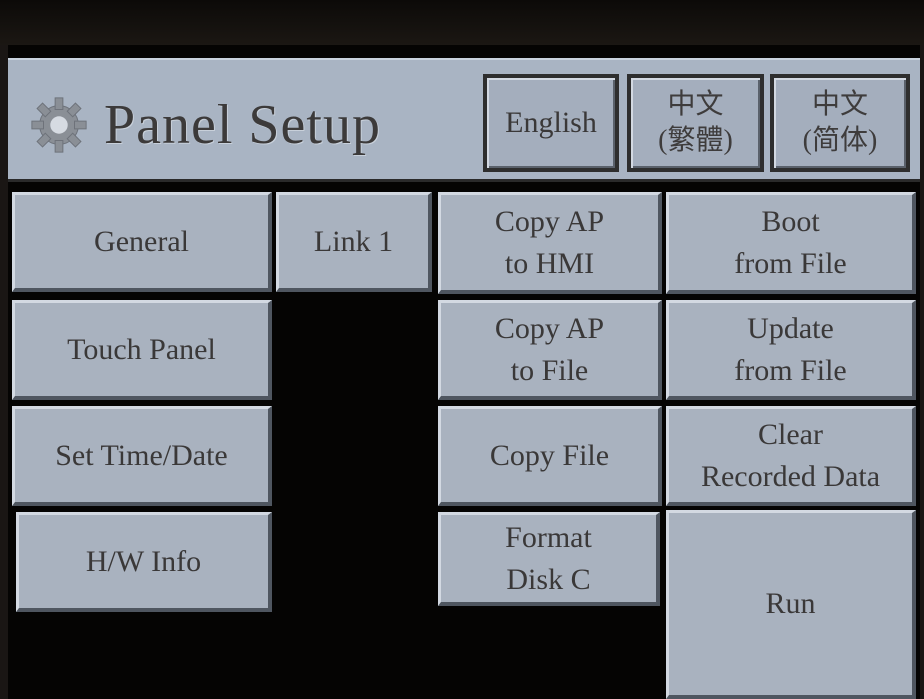 The height and width of the screenshot is (699, 924). What do you see at coordinates (144, 562) in the screenshot?
I see `hw-info-button: H/W Info` at bounding box center [144, 562].